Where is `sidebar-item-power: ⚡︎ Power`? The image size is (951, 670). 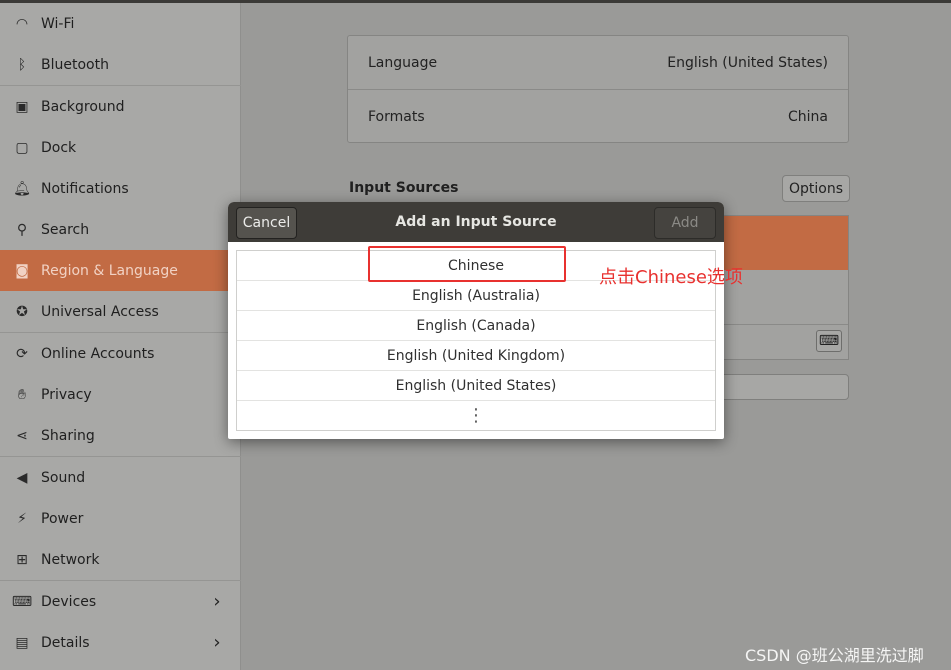 sidebar-item-power: ⚡︎ Power is located at coordinates (120, 518).